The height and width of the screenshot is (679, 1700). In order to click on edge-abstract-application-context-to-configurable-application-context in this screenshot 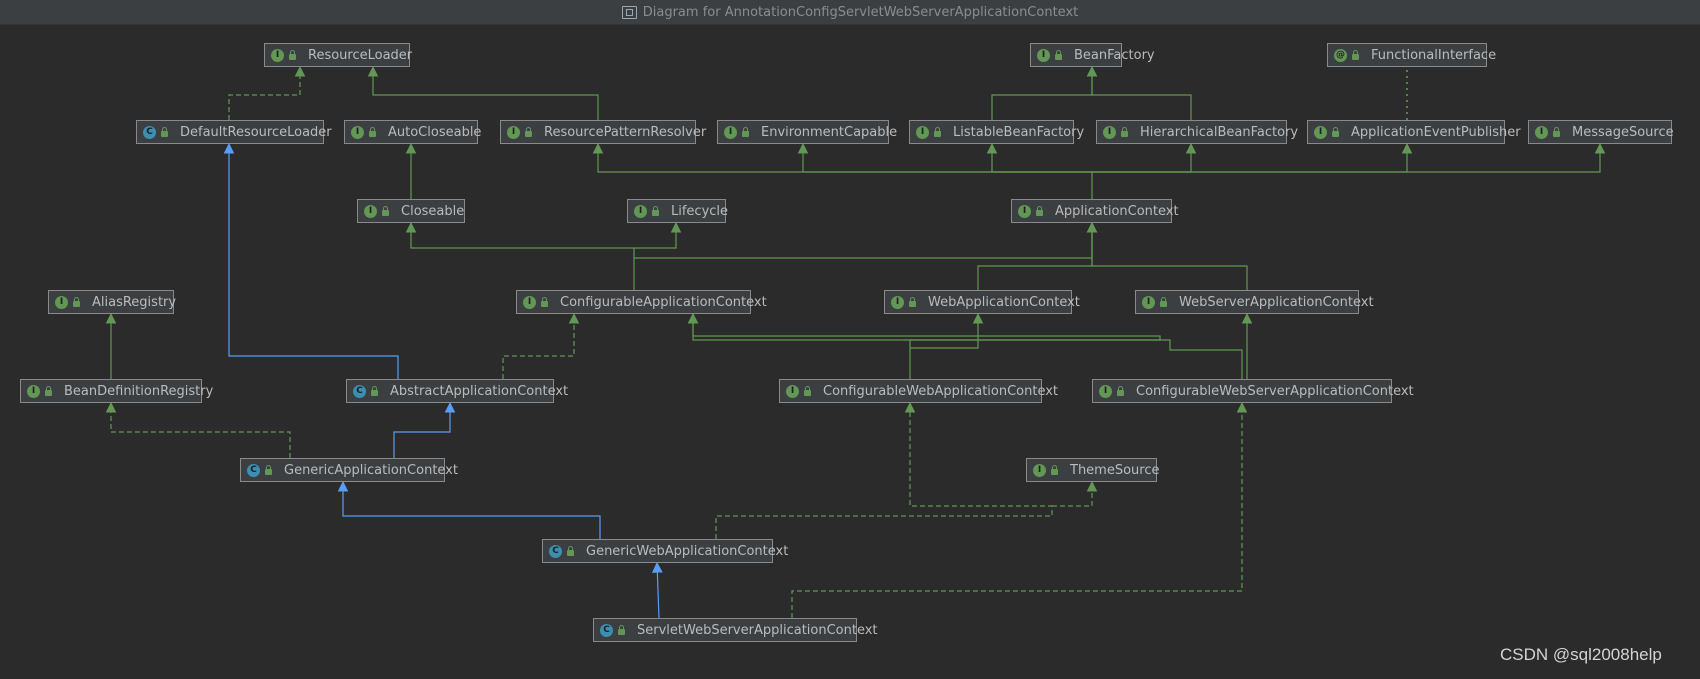, I will do `click(541, 345)`.